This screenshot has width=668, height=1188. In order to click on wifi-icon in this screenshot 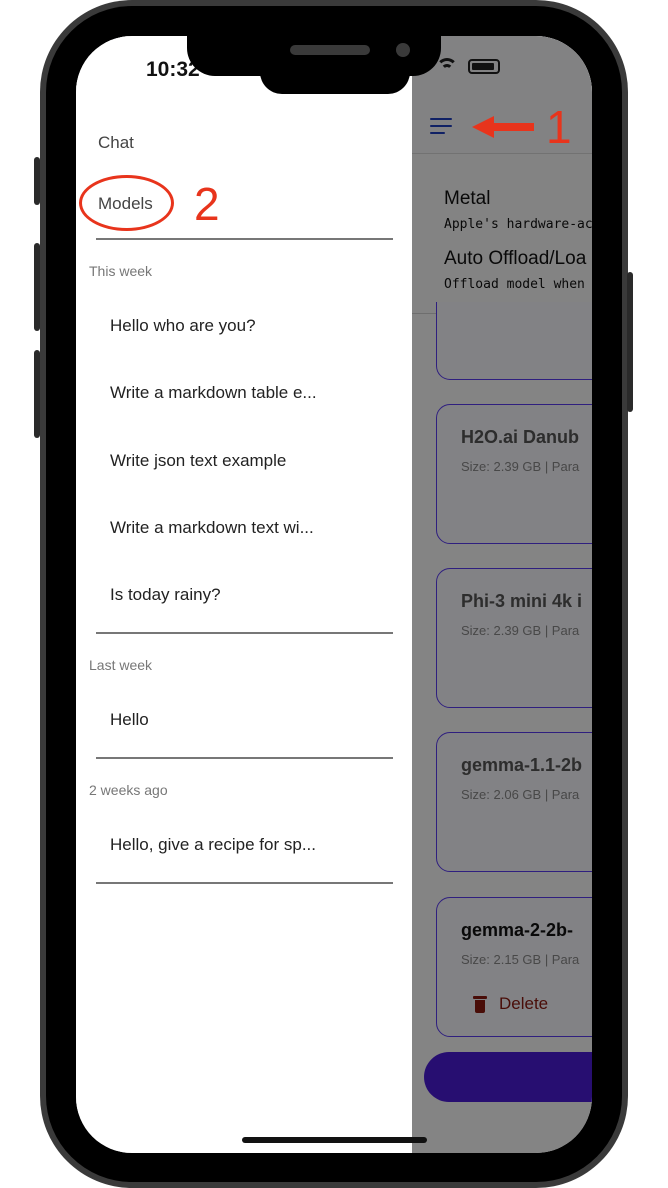, I will do `click(447, 66)`.